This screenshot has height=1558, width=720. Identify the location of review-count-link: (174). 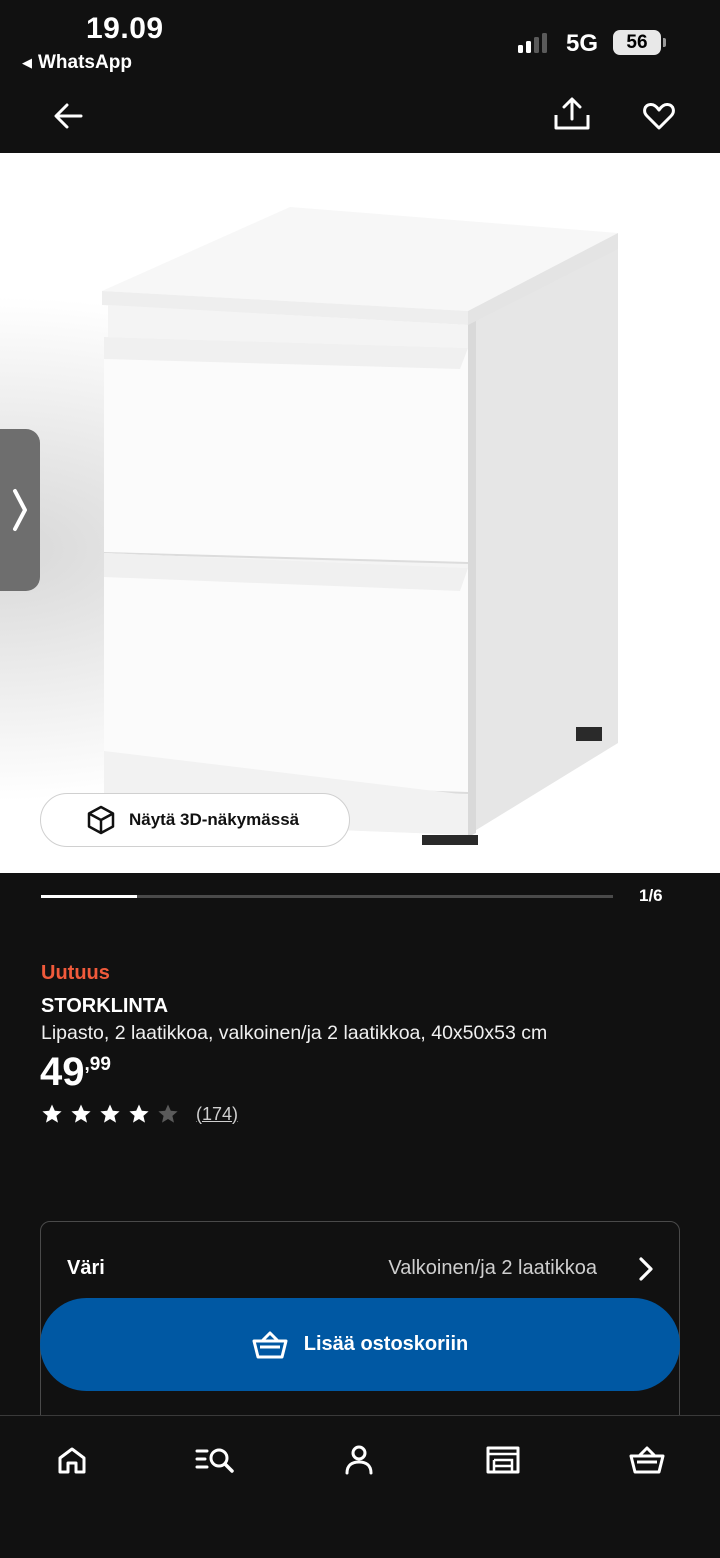
(217, 1114).